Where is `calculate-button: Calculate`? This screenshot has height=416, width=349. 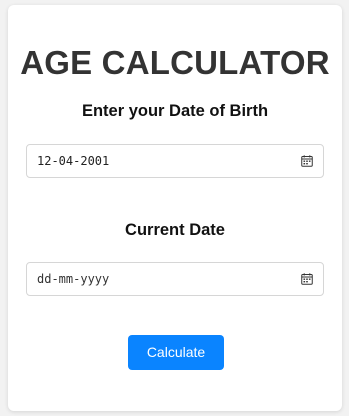 calculate-button: Calculate is located at coordinates (176, 352).